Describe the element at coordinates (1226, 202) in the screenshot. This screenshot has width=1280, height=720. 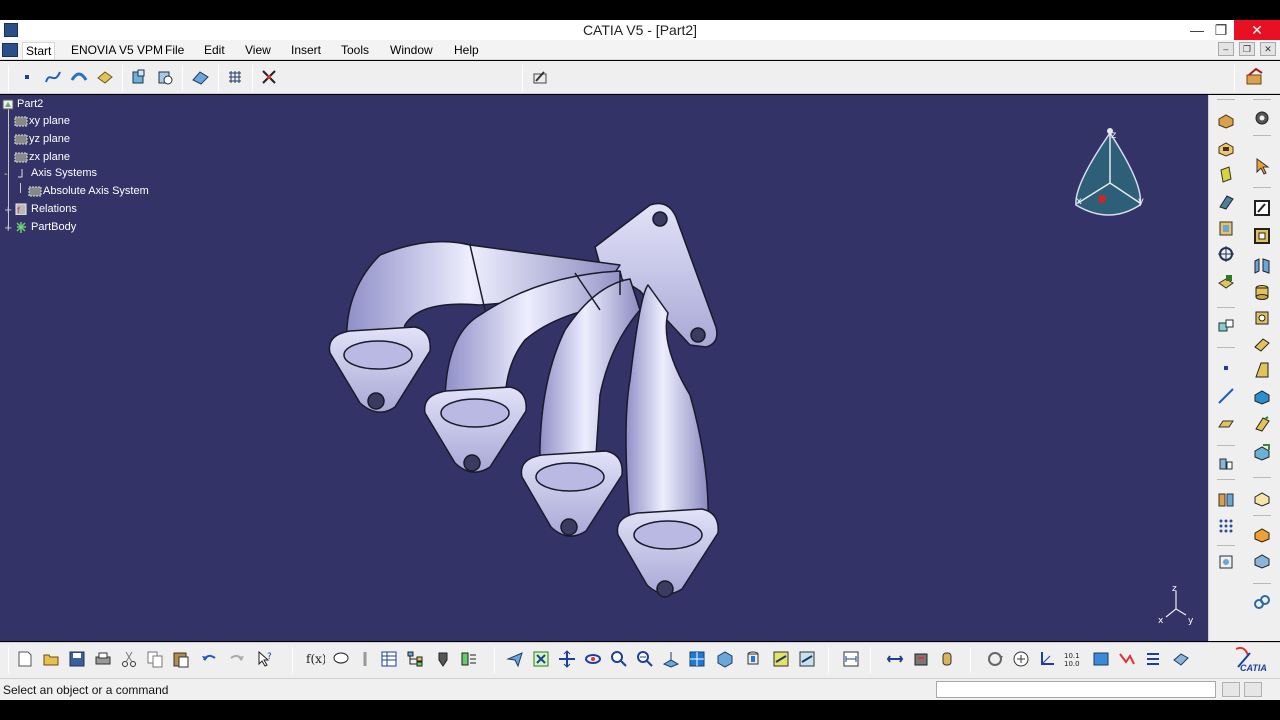
I see `rib-icon` at that location.